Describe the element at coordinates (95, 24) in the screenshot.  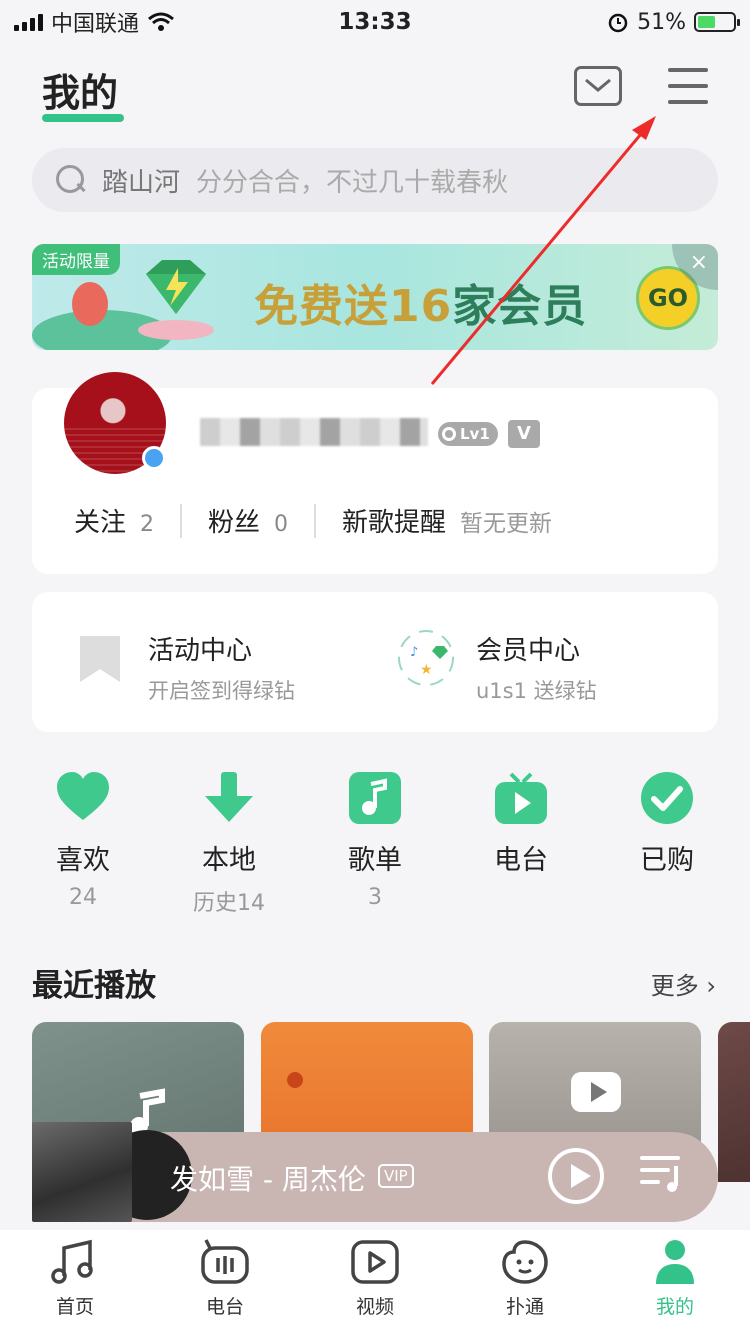
I see `carrier-label: 中国联通` at that location.